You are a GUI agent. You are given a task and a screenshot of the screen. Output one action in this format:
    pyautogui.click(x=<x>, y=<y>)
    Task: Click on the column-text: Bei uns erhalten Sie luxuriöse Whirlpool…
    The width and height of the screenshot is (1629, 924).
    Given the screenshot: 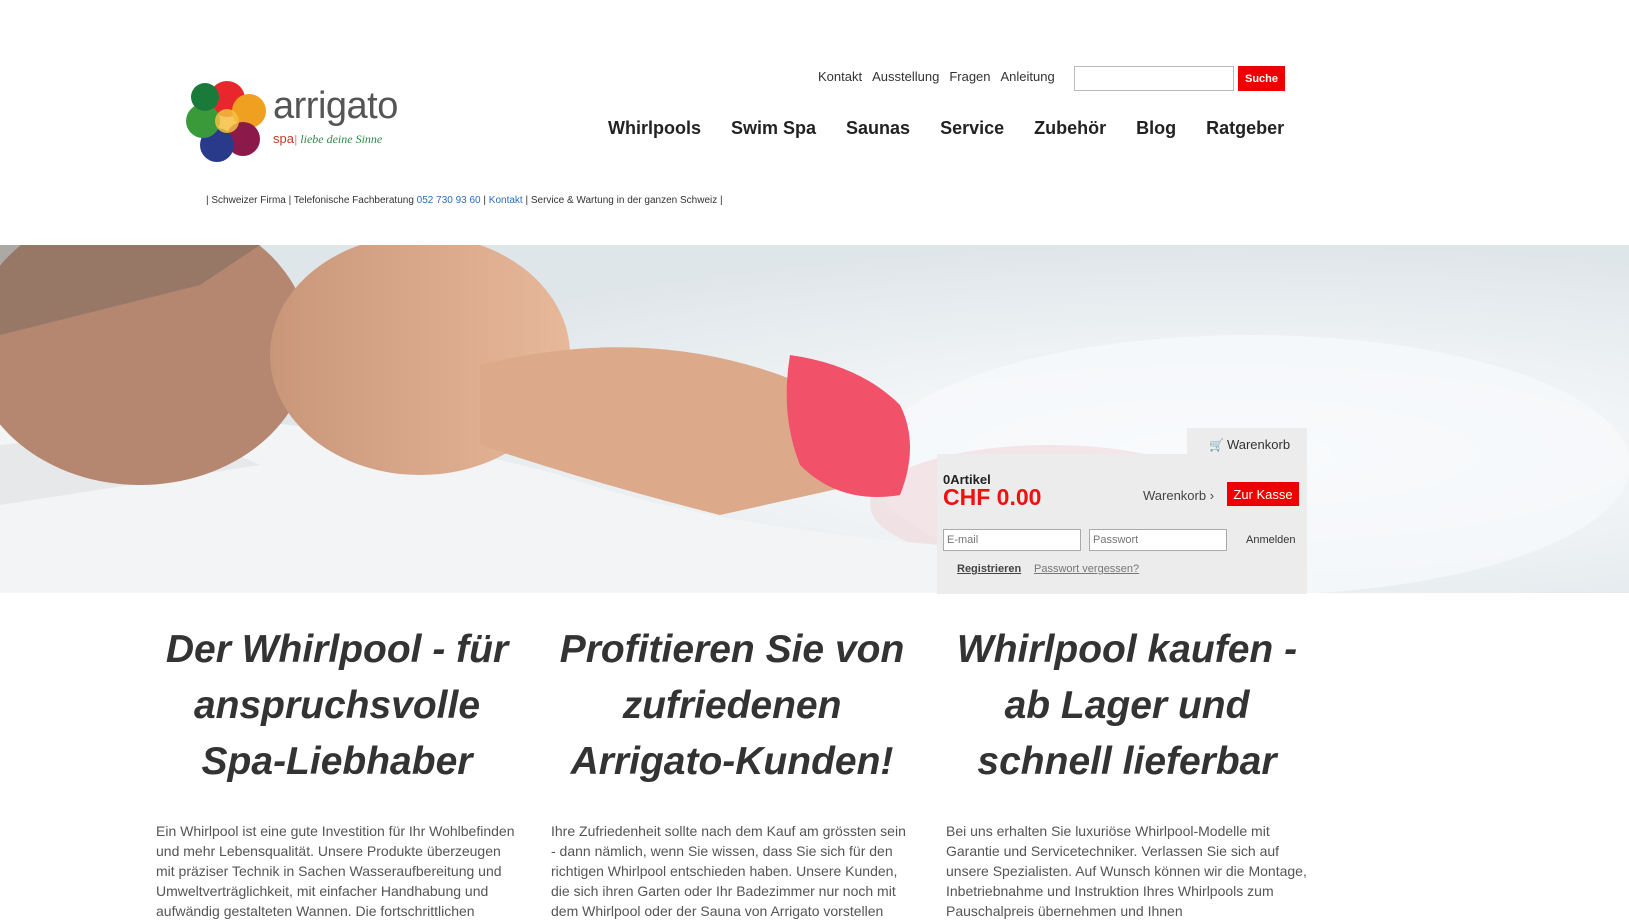 What is the action you would take?
    pyautogui.click(x=1126, y=871)
    